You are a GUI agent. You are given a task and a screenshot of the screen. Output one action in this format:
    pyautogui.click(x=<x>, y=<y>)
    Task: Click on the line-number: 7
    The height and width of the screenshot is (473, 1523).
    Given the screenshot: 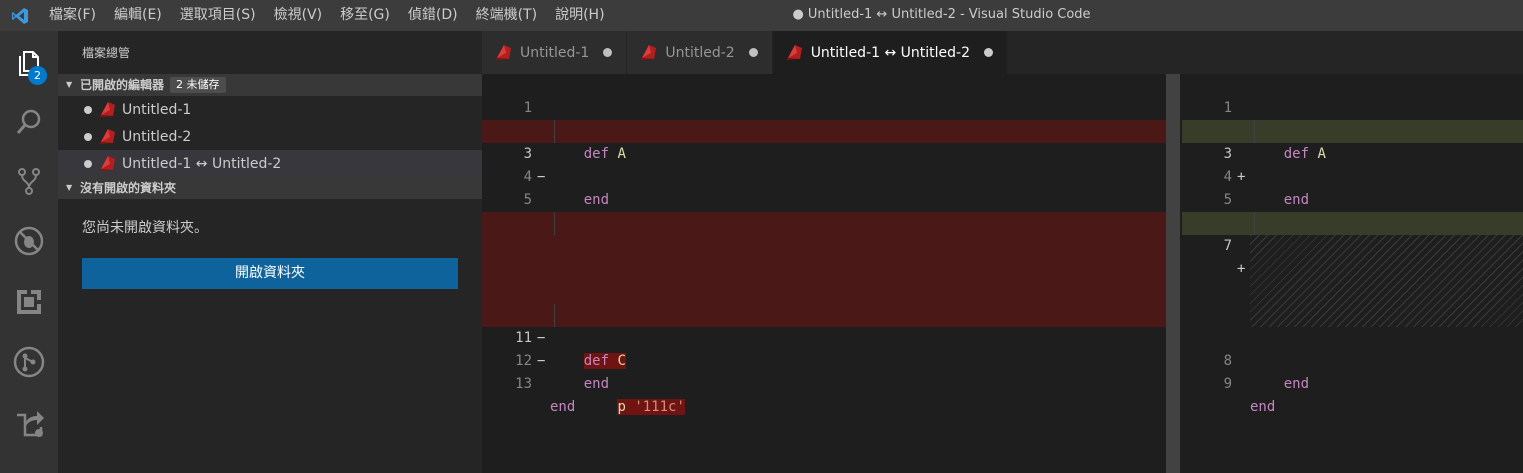 What is the action you would take?
    pyautogui.click(x=1227, y=246)
    